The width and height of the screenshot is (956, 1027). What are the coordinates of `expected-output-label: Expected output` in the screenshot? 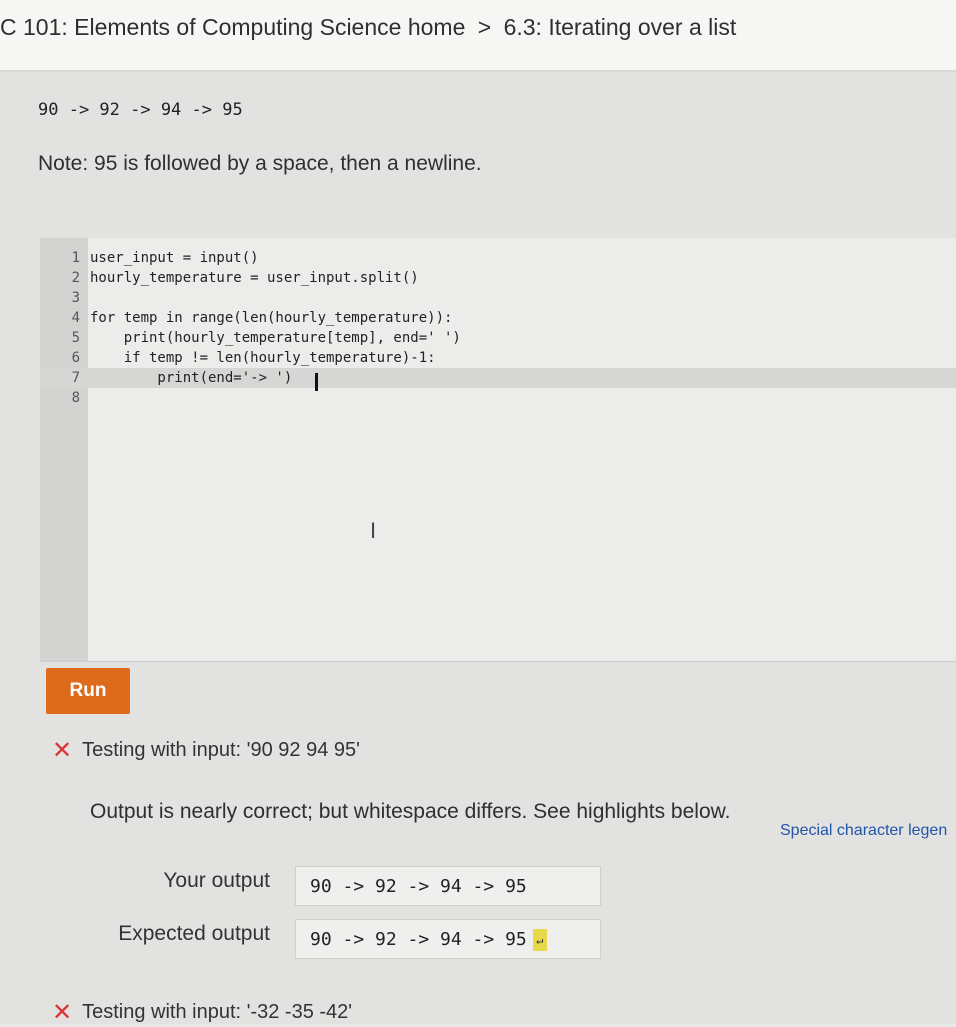 It's located at (194, 933).